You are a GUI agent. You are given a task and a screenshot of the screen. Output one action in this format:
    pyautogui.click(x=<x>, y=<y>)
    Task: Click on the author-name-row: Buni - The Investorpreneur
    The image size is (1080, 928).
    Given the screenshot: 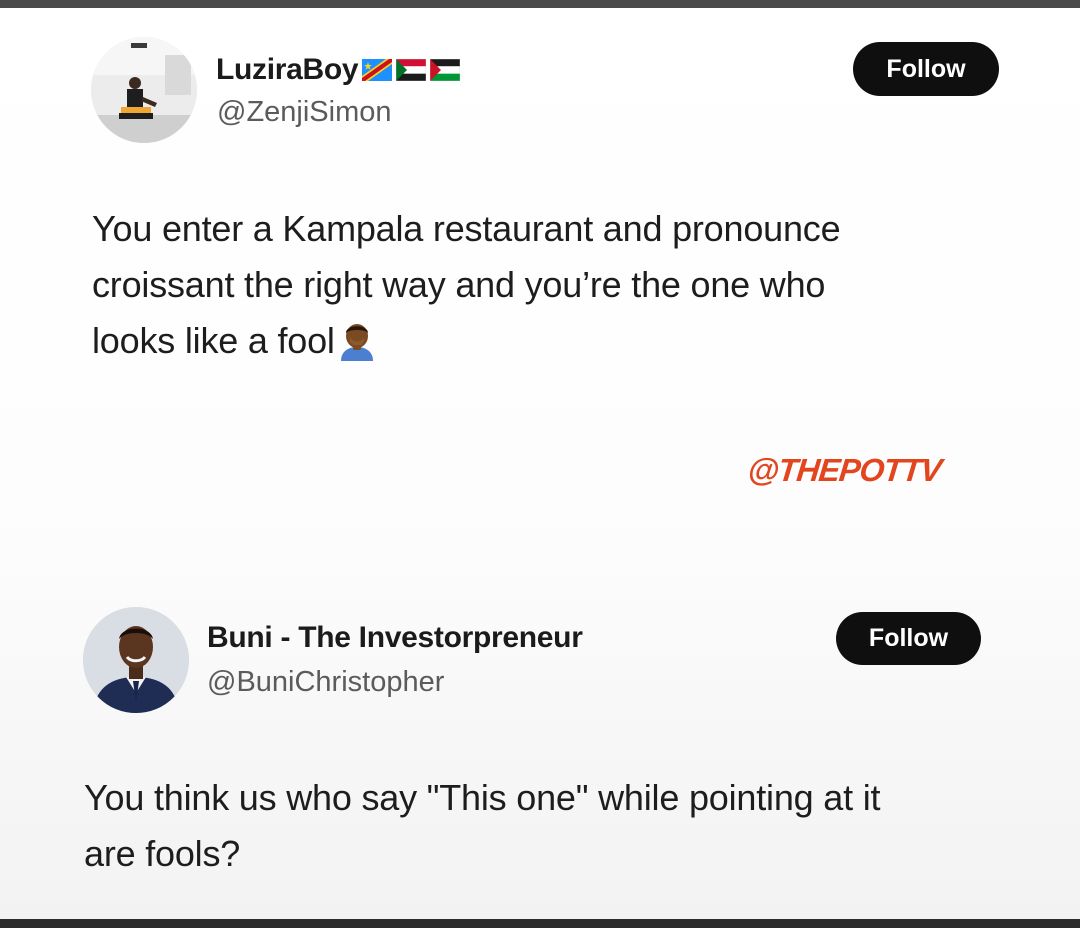 What is the action you would take?
    pyautogui.click(x=395, y=638)
    